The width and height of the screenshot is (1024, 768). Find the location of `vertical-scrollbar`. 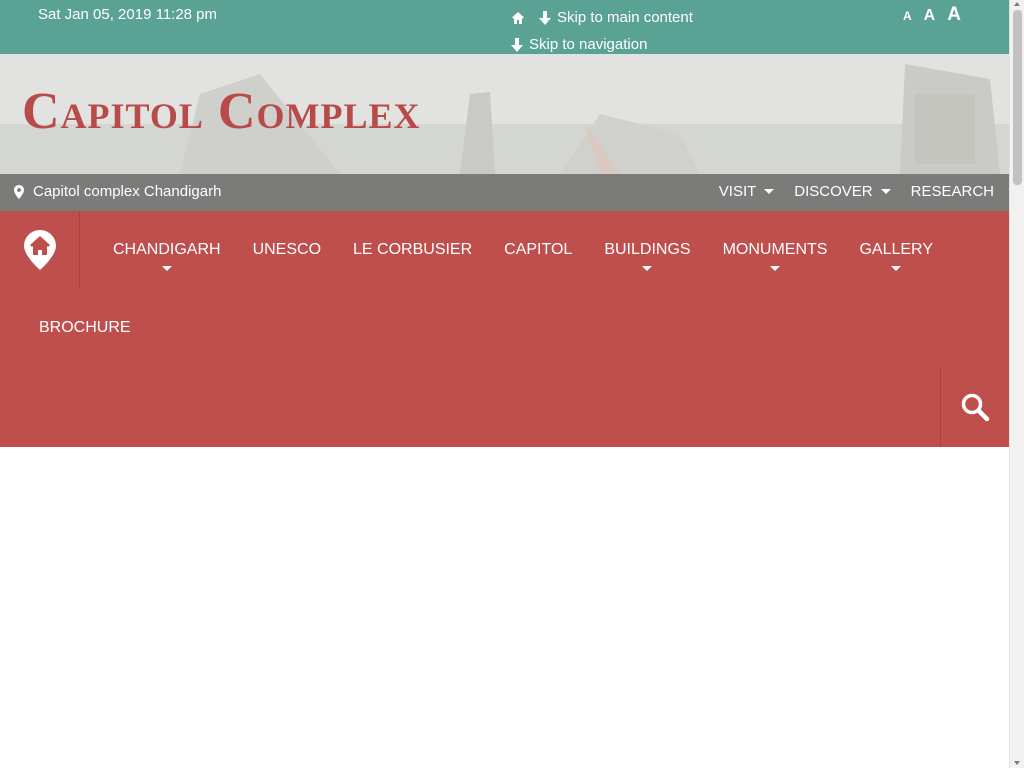

vertical-scrollbar is located at coordinates (1016, 384).